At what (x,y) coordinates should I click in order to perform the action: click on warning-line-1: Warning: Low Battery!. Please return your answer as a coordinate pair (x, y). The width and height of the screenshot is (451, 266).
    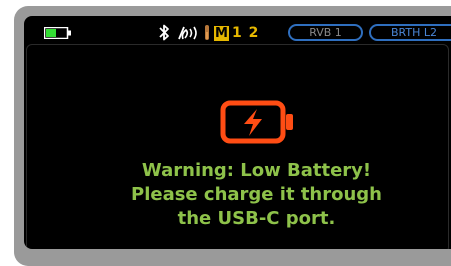
    Looking at the image, I should click on (256, 170).